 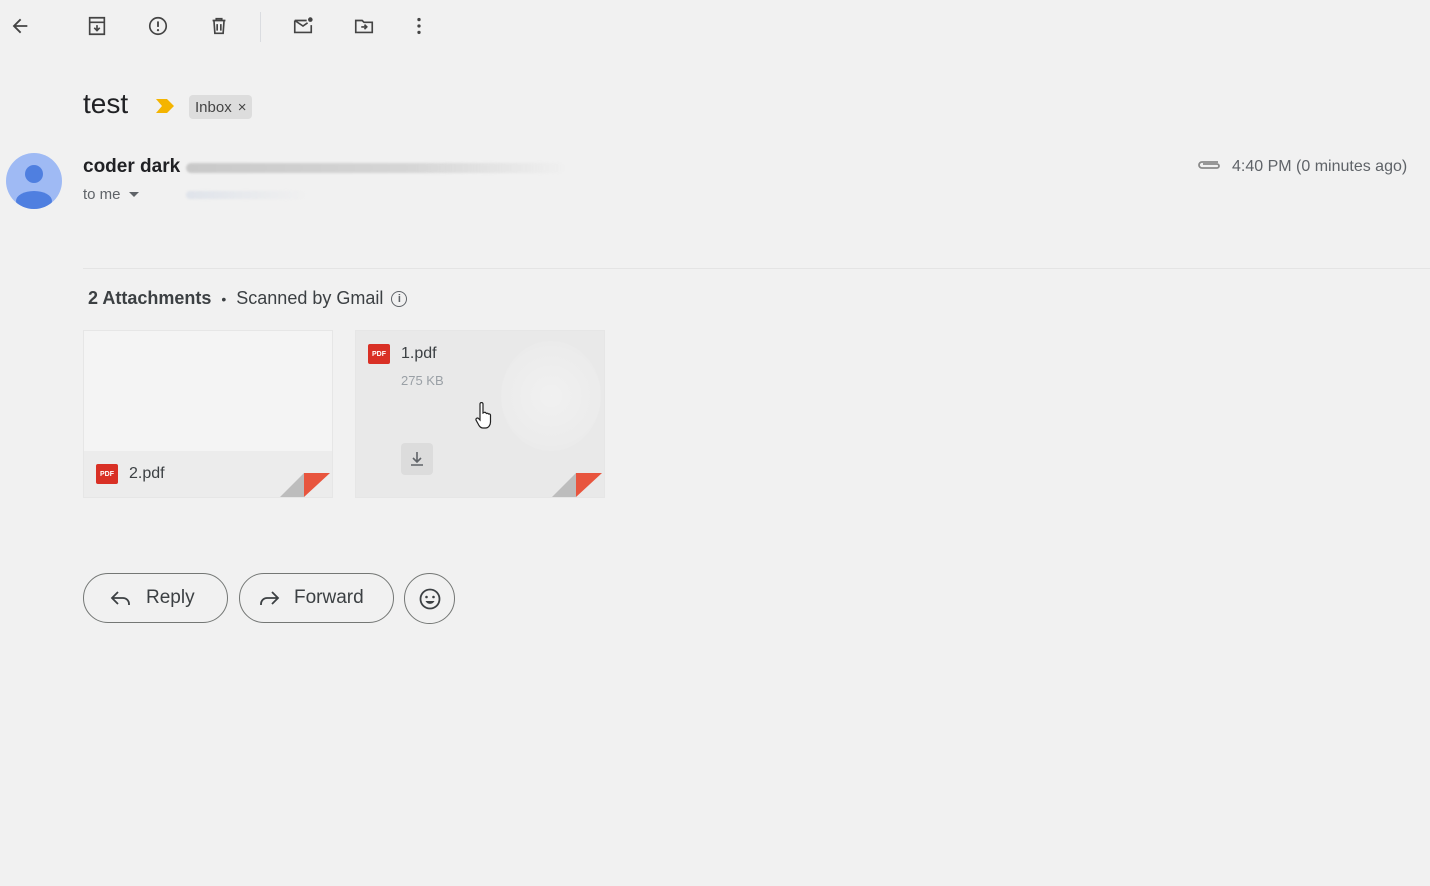 I want to click on attachment-count: 2 Attachments, so click(x=150, y=298).